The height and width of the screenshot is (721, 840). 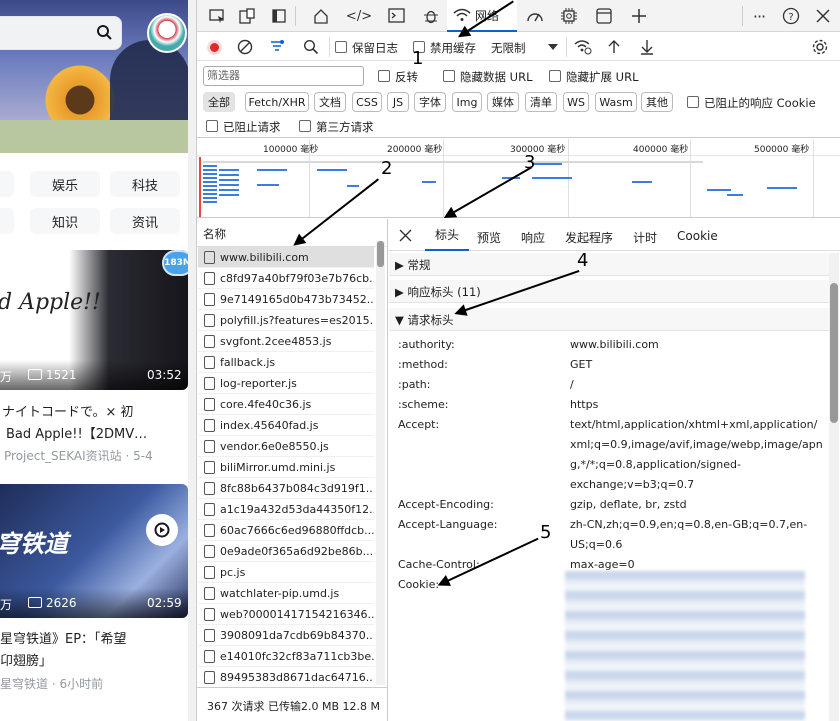 What do you see at coordinates (447, 235) in the screenshot?
I see `detail-tab-headers: 标头` at bounding box center [447, 235].